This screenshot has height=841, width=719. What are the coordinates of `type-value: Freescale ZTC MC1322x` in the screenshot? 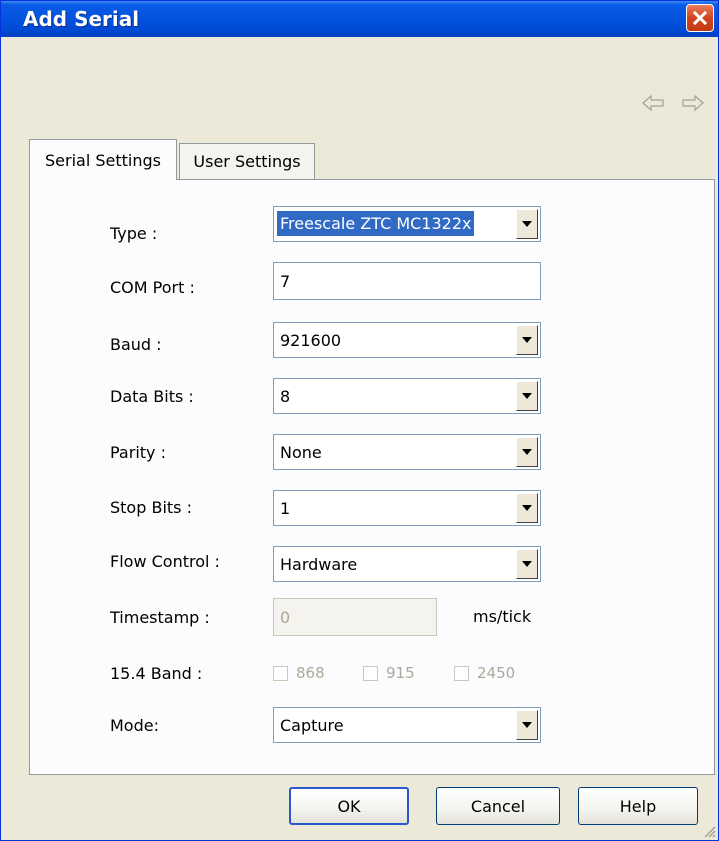 It's located at (376, 223).